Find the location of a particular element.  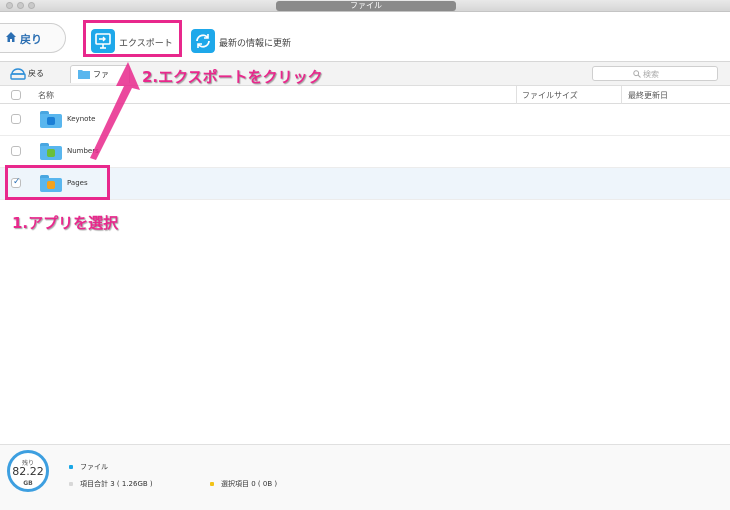

file-legend-label: ファイル is located at coordinates (94, 467).